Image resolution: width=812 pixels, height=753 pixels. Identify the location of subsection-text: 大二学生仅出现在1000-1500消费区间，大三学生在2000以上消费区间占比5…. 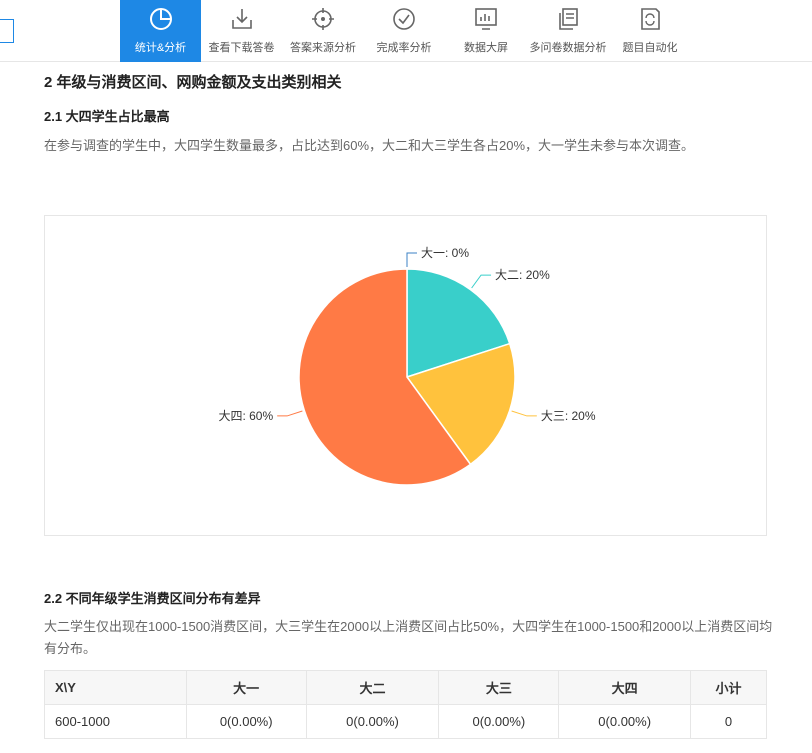
(408, 637).